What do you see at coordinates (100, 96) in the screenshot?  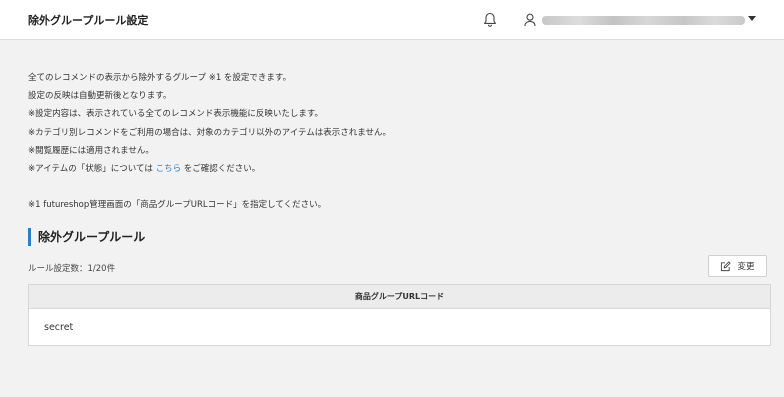 I see `description-line: 設定の反映は自動更新後となります。` at bounding box center [100, 96].